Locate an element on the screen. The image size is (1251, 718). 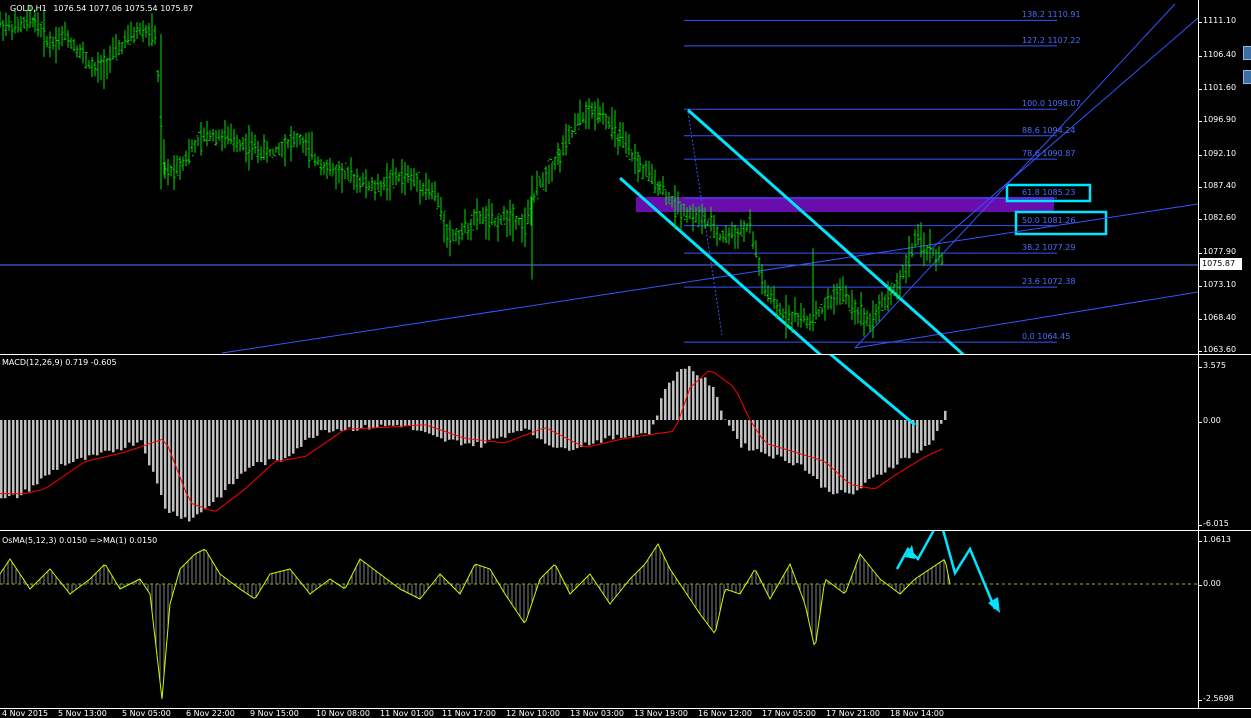
price-tick: 1092.10 is located at coordinates (1217, 153).